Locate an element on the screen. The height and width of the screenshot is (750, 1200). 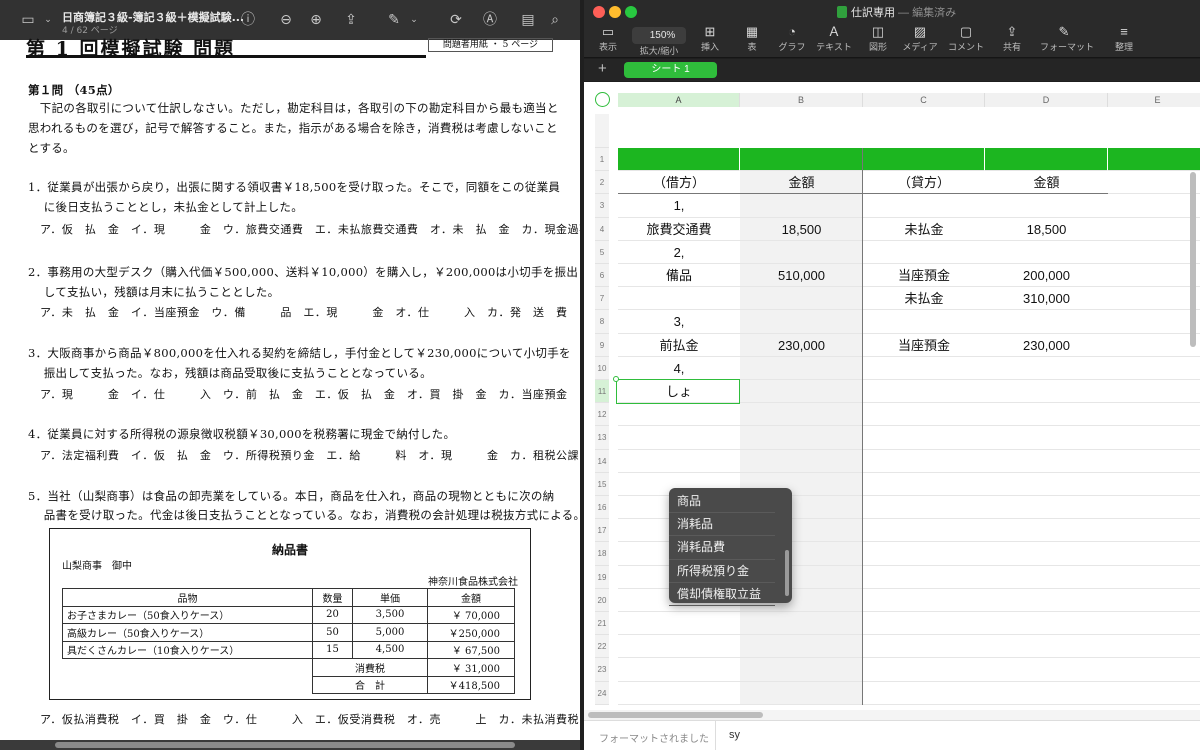
zoom-select: 150% is located at coordinates (659, 35).